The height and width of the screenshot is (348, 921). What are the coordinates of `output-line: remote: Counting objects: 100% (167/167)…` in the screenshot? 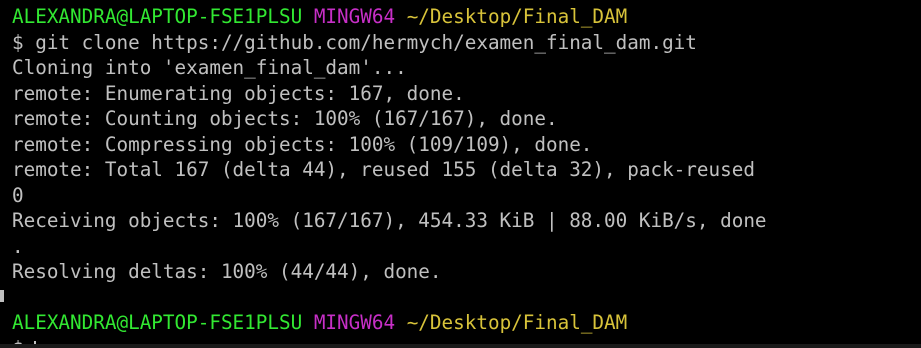 It's located at (285, 118).